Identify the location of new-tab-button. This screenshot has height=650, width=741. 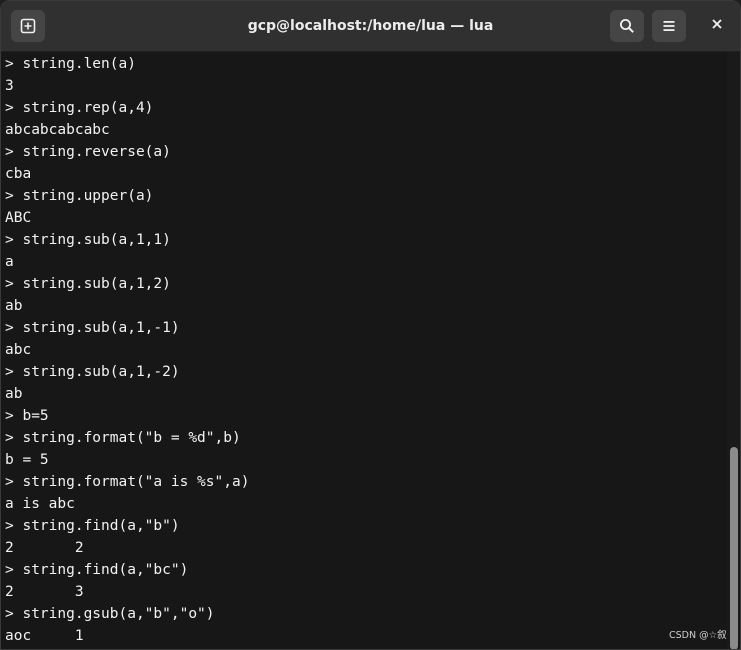
(28, 26).